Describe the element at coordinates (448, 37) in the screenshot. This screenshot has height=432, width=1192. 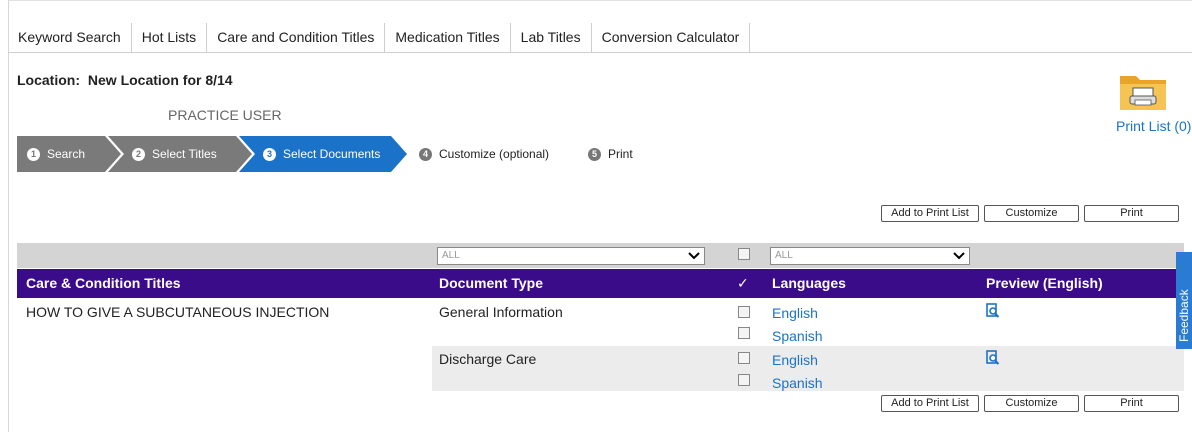
I see `tab-medication-titles: Medication Titles` at that location.